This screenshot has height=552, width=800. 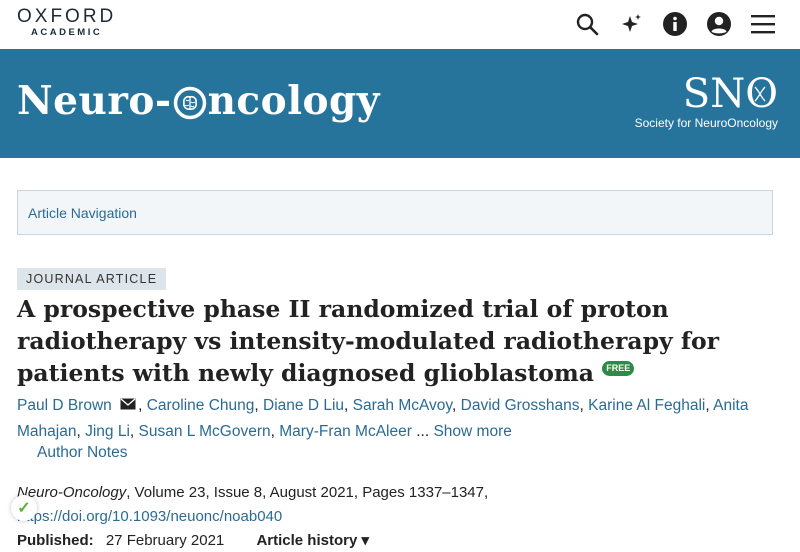 I want to click on article-history-toggle: Article history ▾, so click(x=312, y=540).